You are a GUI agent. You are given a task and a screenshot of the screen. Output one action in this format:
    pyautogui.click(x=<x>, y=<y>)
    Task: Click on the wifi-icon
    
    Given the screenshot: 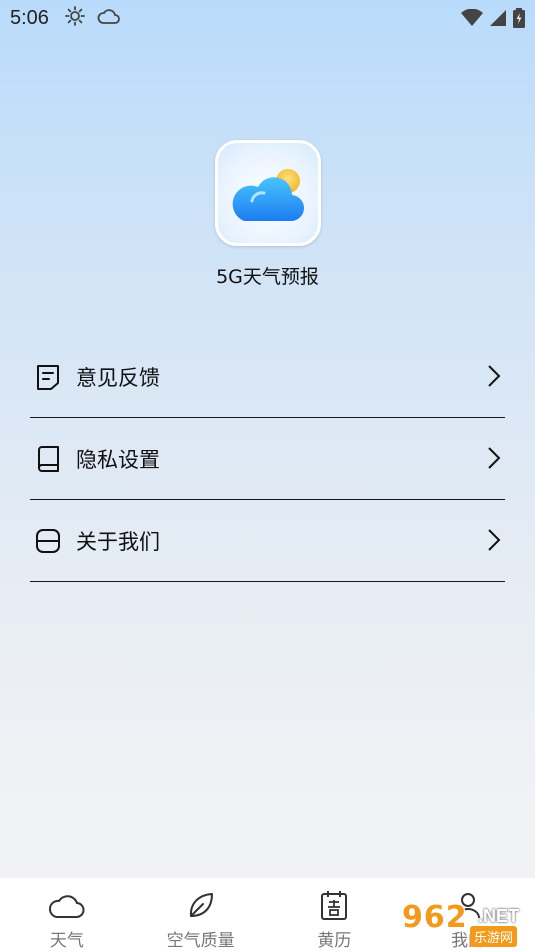 What is the action you would take?
    pyautogui.click(x=472, y=19)
    